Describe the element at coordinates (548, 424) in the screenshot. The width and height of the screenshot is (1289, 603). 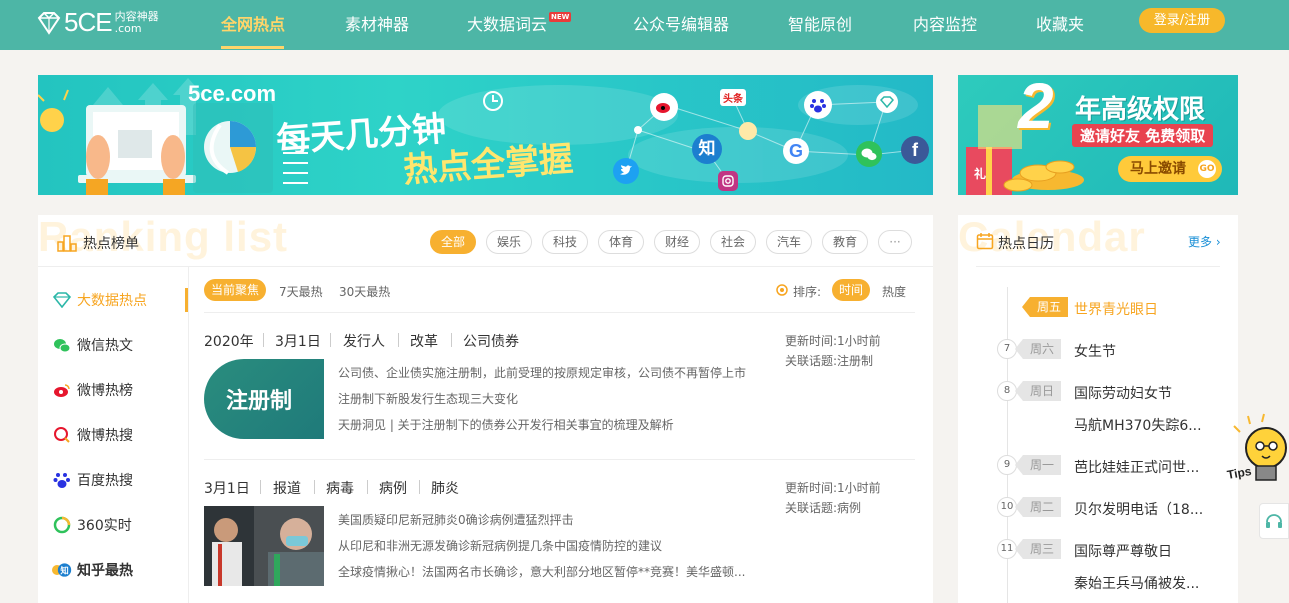
I see `news-headline: 天册洞见 | 关于注册制下的债券公开发行相关事宜的梳理及解析` at that location.